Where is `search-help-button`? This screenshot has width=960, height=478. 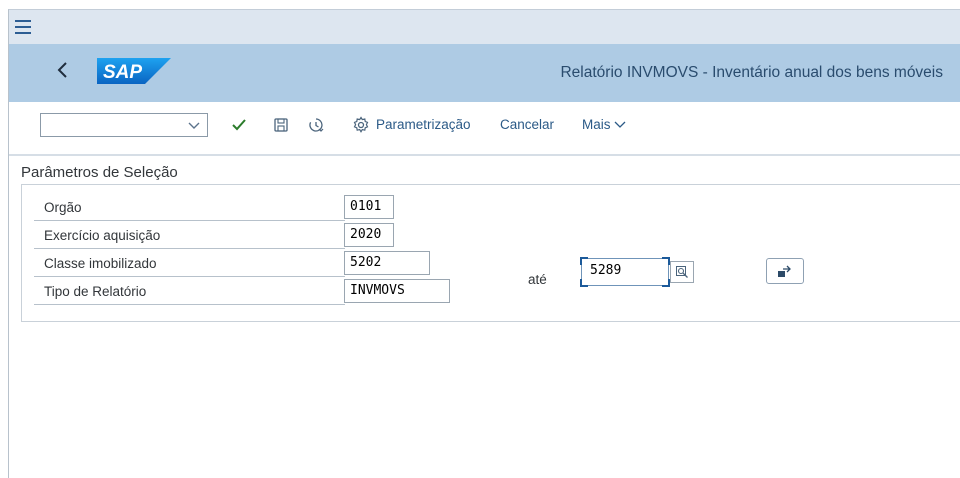
search-help-button is located at coordinates (682, 272).